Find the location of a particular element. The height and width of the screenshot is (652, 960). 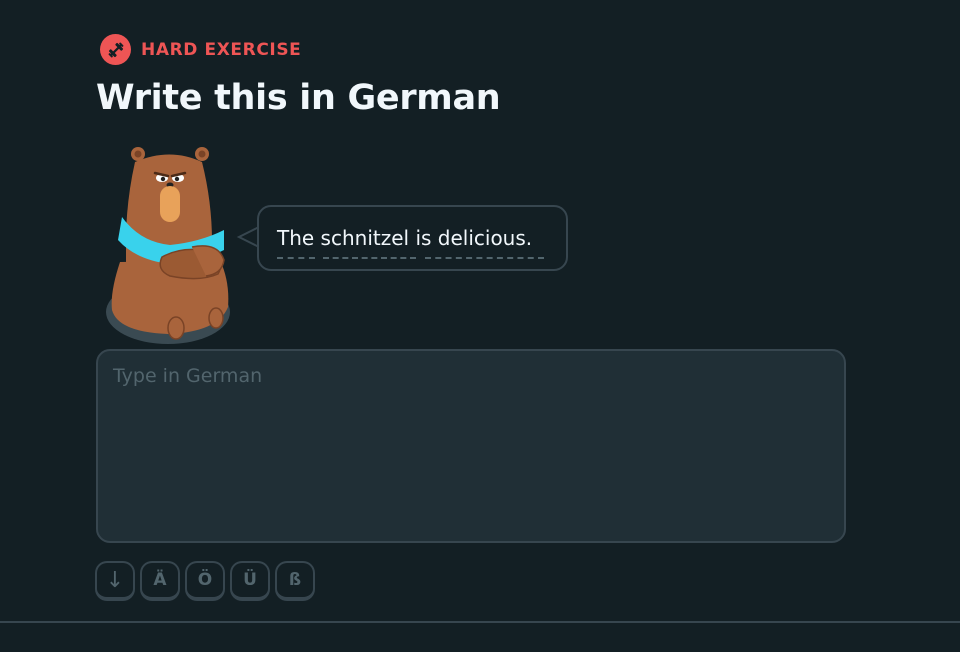

key-o-umlaut: Ö is located at coordinates (205, 581).